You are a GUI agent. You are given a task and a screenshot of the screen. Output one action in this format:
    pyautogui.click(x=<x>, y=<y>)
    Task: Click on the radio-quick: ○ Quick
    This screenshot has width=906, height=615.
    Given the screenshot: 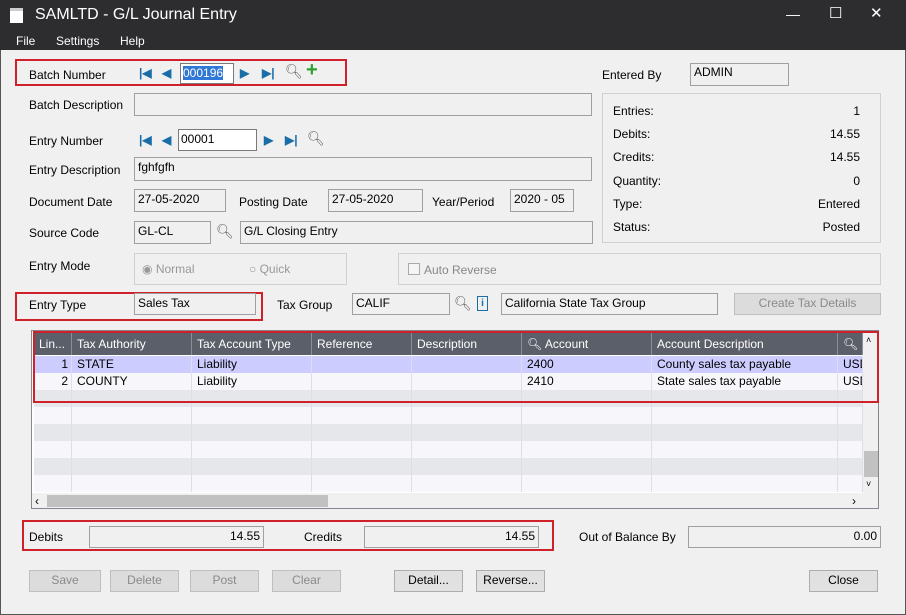 What is the action you would take?
    pyautogui.click(x=269, y=269)
    